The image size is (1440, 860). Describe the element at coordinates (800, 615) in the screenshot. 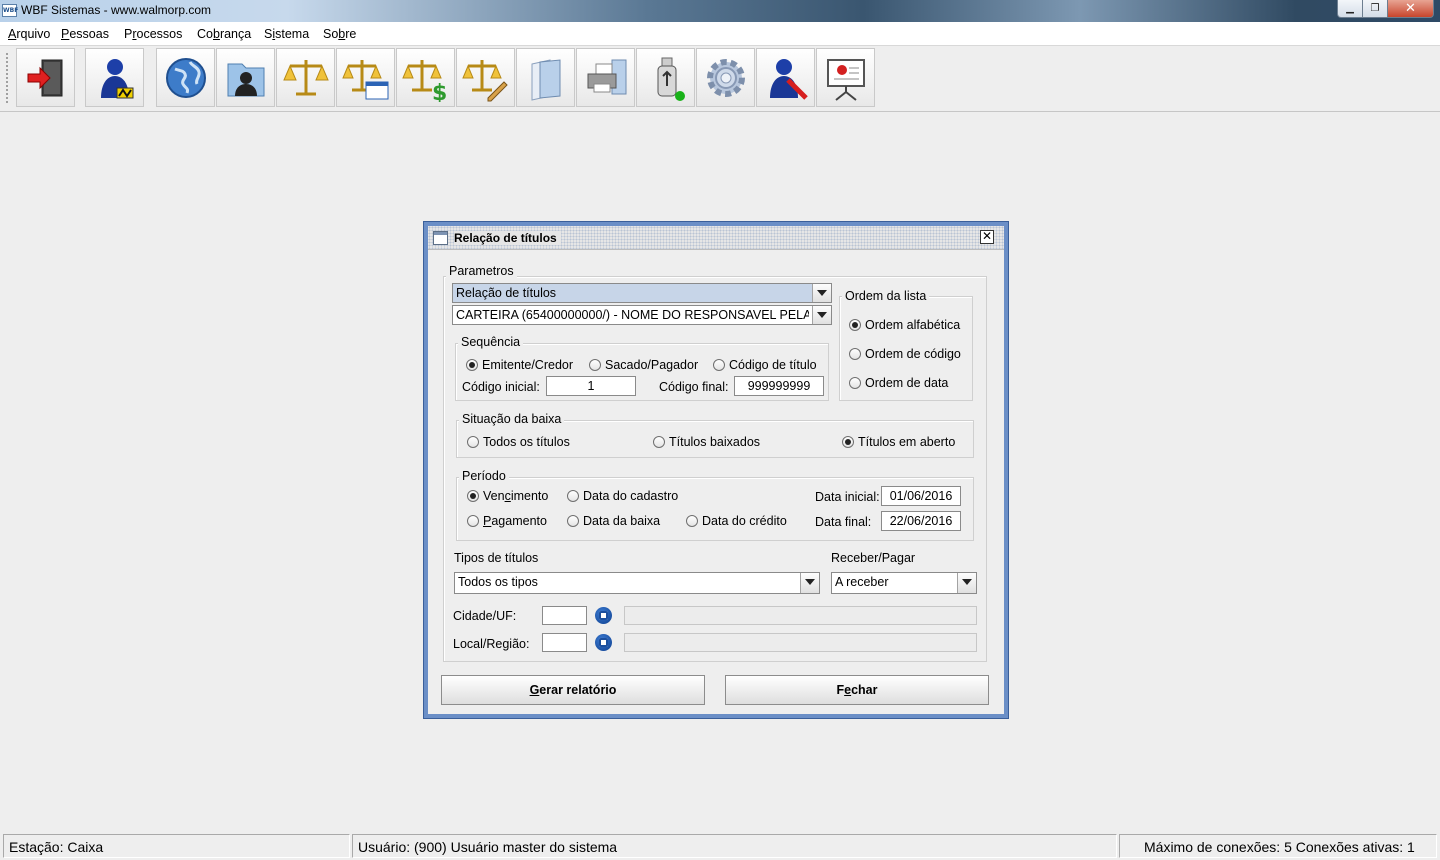

I see `cidade-description-field` at that location.